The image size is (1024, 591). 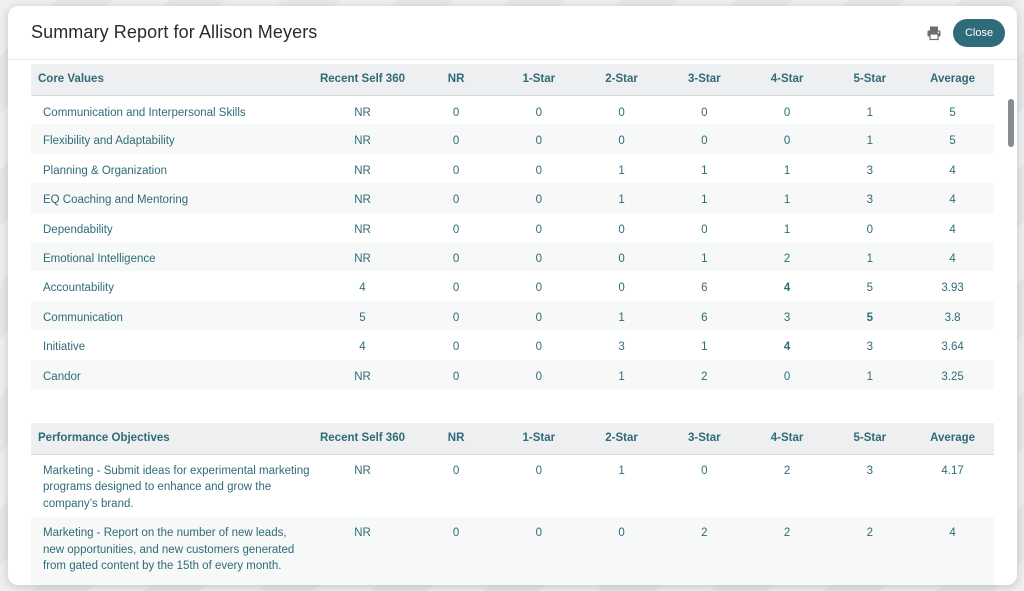 What do you see at coordinates (512, 168) in the screenshot?
I see `table-row: Planning & Organization NR 0 0 1 1 1 3 4` at bounding box center [512, 168].